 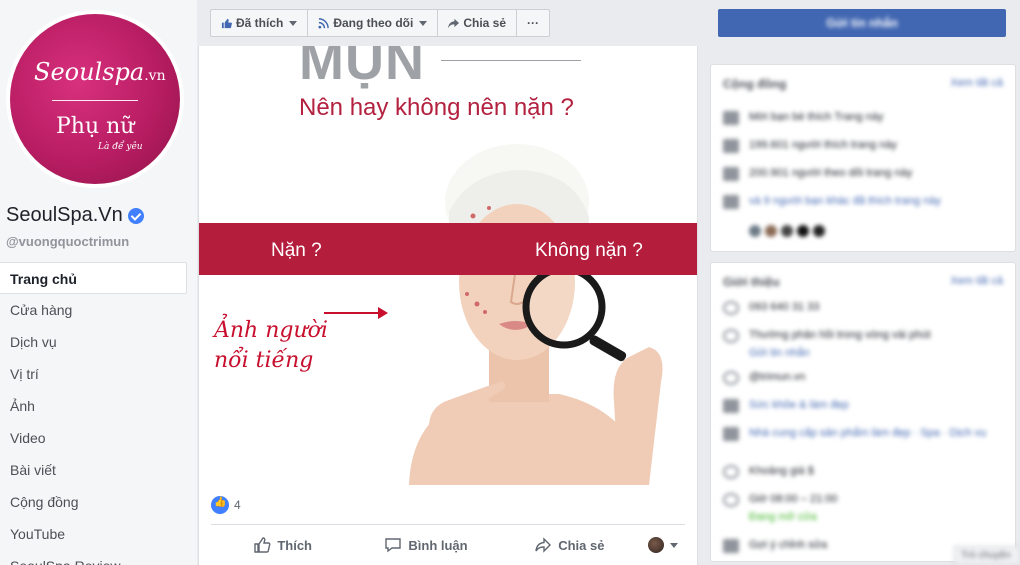 What do you see at coordinates (393, 545) in the screenshot?
I see `comment-bubble-icon` at bounding box center [393, 545].